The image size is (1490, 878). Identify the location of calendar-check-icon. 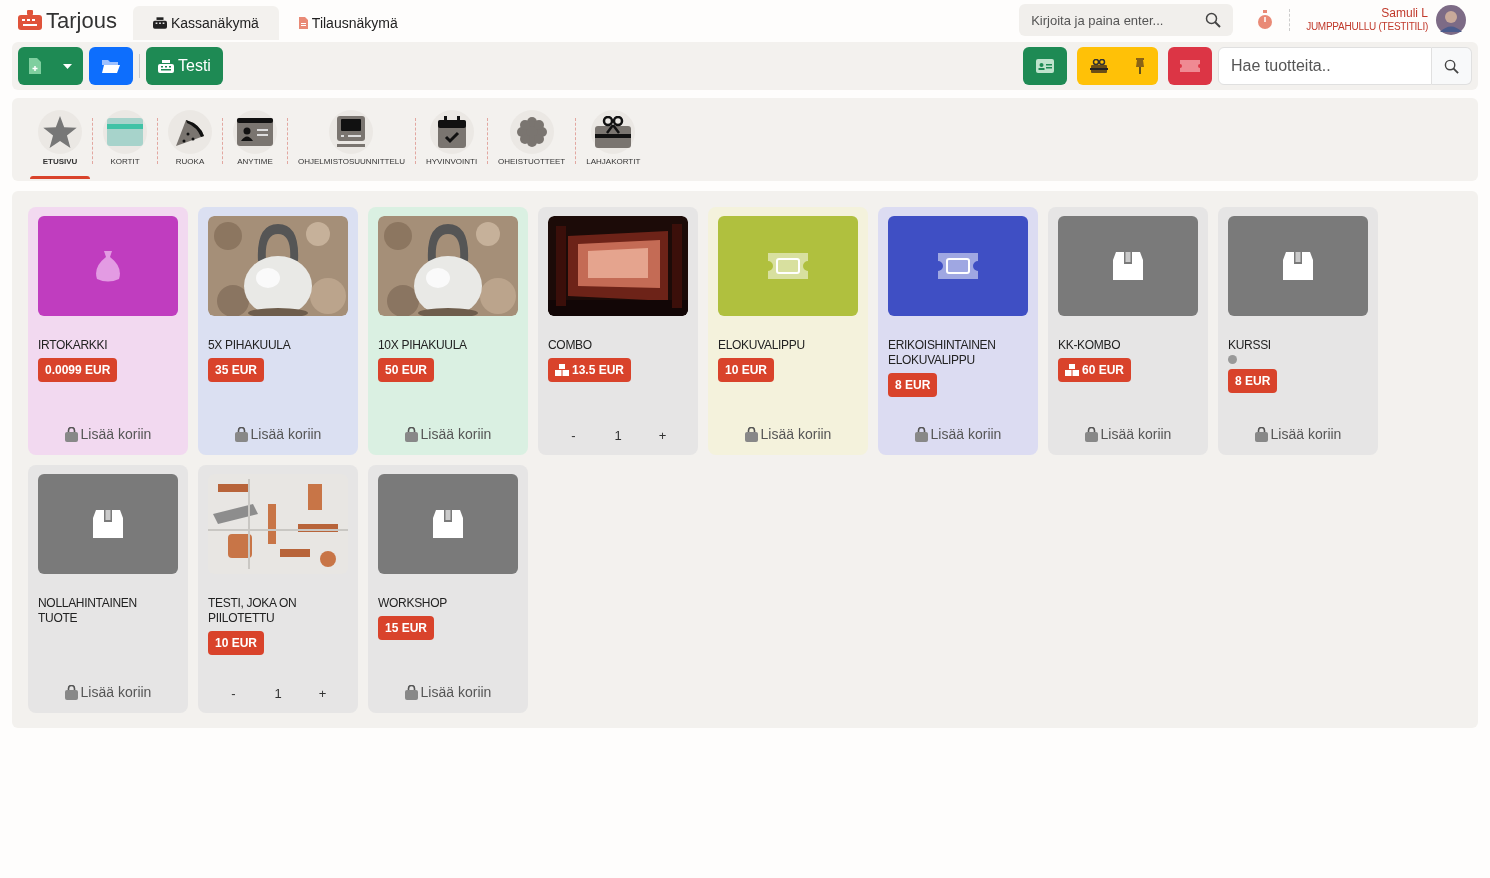
(451, 132).